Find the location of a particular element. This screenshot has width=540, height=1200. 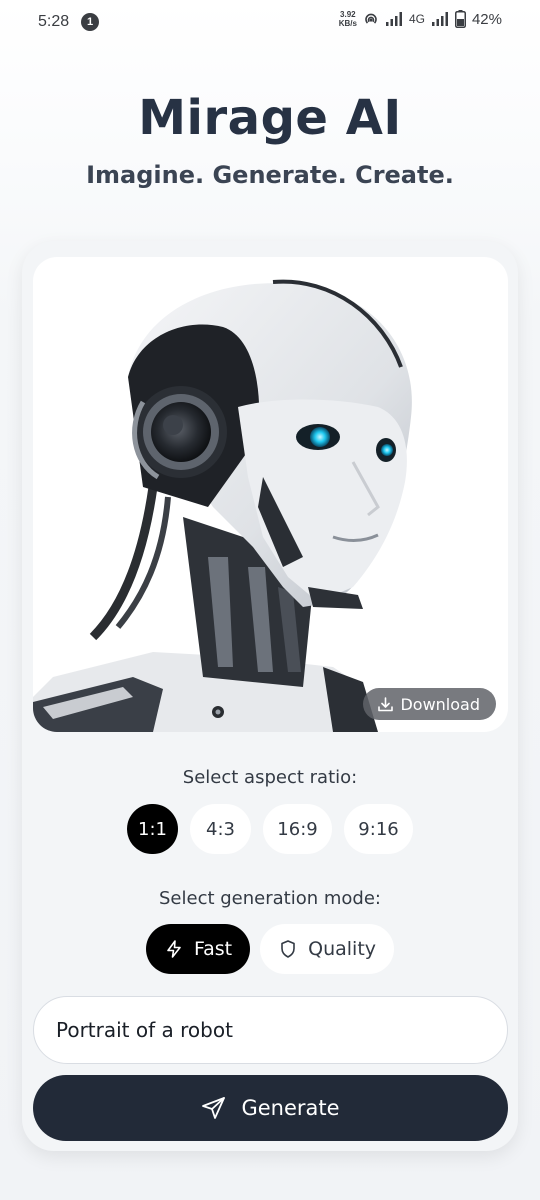

mode-option-fast-label: Fast is located at coordinates (213, 949).